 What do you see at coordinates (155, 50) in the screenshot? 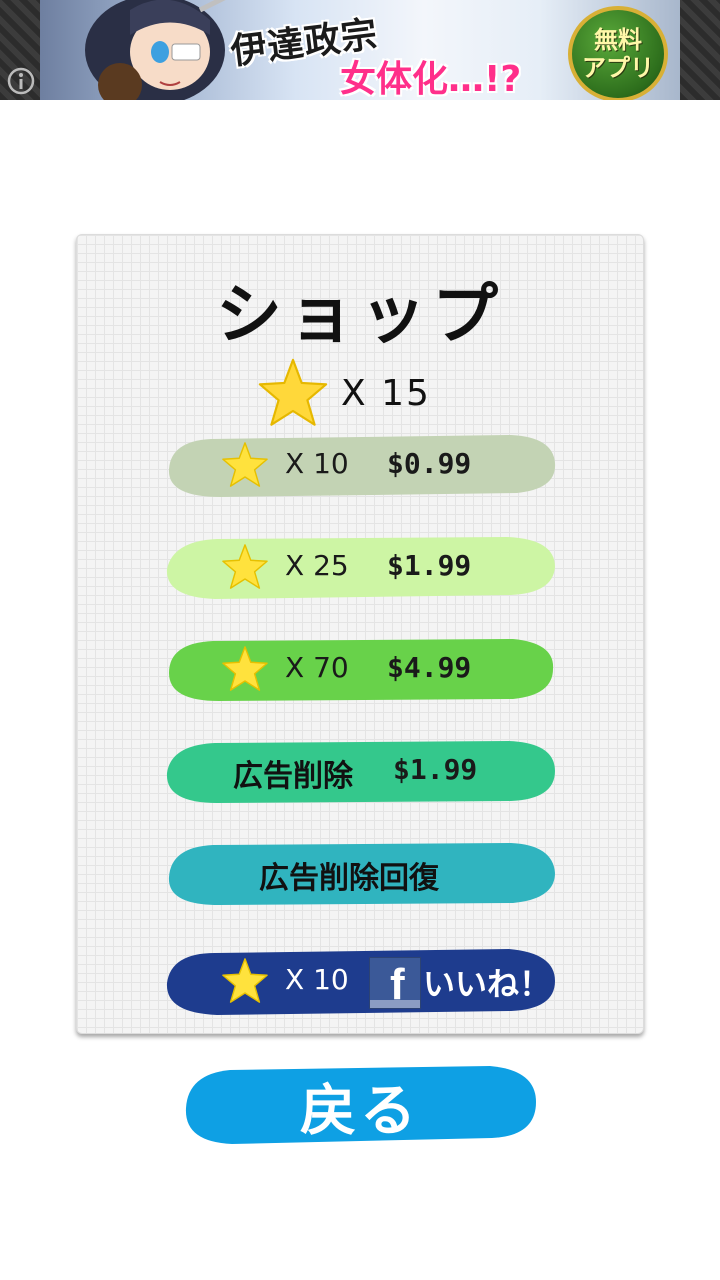
I see `anime-character-image` at bounding box center [155, 50].